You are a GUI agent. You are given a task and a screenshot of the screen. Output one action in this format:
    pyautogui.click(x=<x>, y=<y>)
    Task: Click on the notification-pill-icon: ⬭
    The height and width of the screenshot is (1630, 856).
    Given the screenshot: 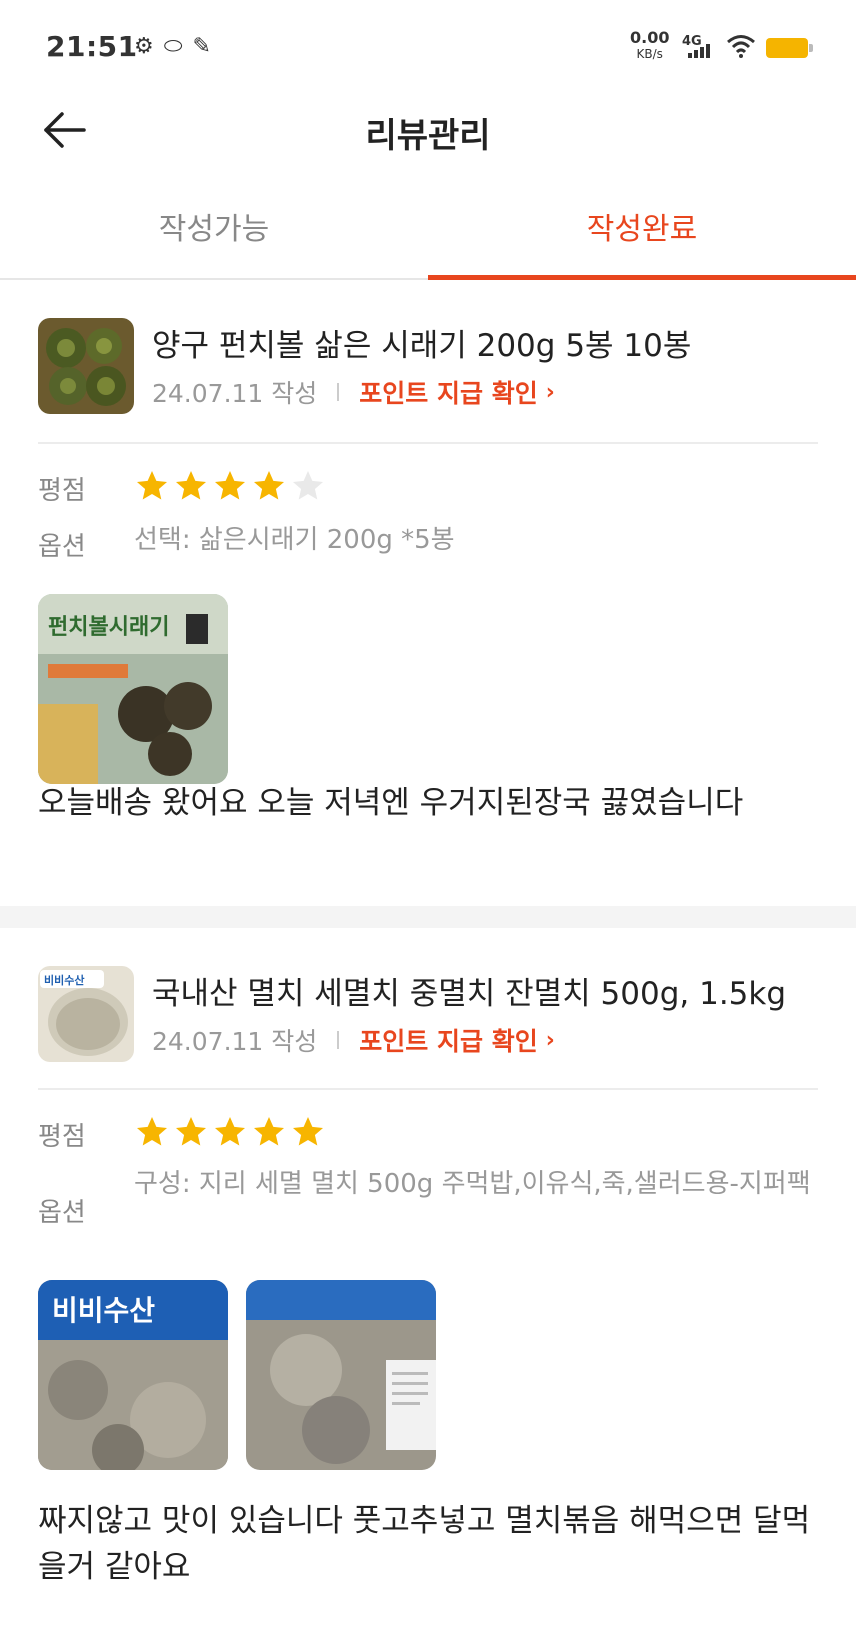 What is the action you would take?
    pyautogui.click(x=173, y=46)
    